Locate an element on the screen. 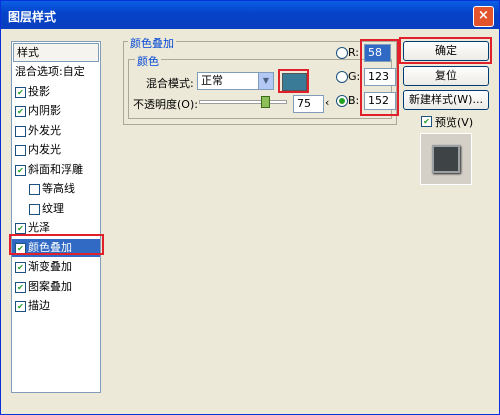  style-item-label: 等高线 is located at coordinates (58, 188).